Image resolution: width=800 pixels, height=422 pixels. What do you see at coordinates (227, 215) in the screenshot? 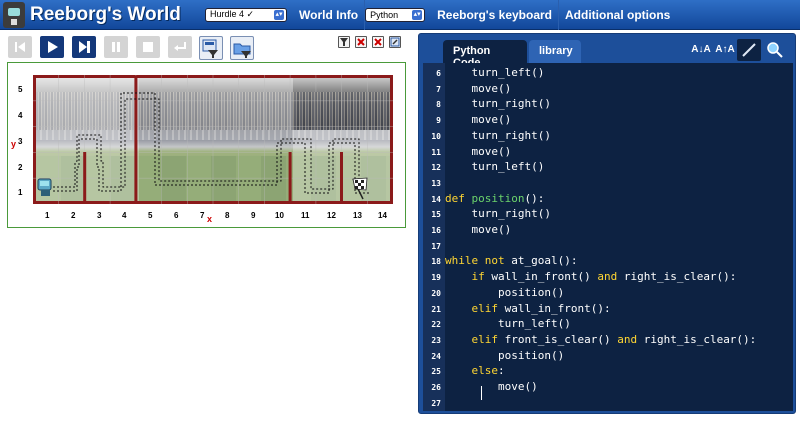
I see `x-axis-number: 8` at bounding box center [227, 215].